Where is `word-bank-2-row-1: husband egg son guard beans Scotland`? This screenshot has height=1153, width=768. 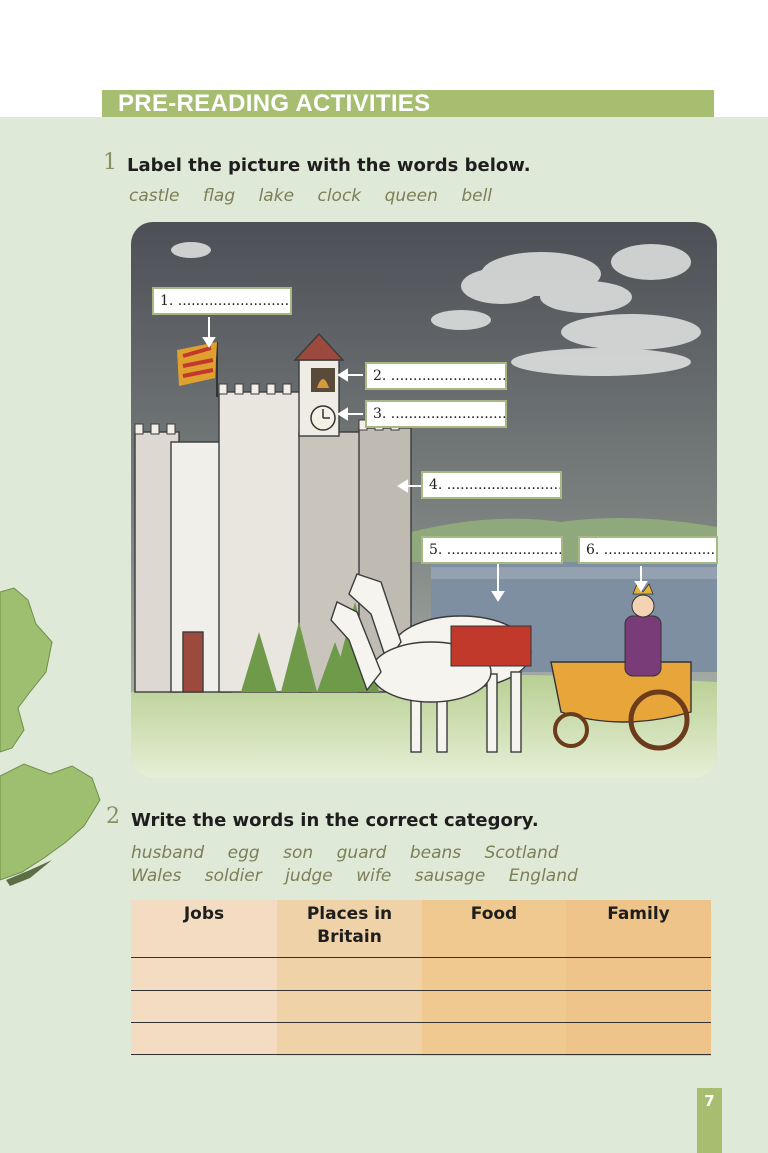 word-bank-2-row-1: husband egg son guard beans Scotland is located at coordinates (354, 853).